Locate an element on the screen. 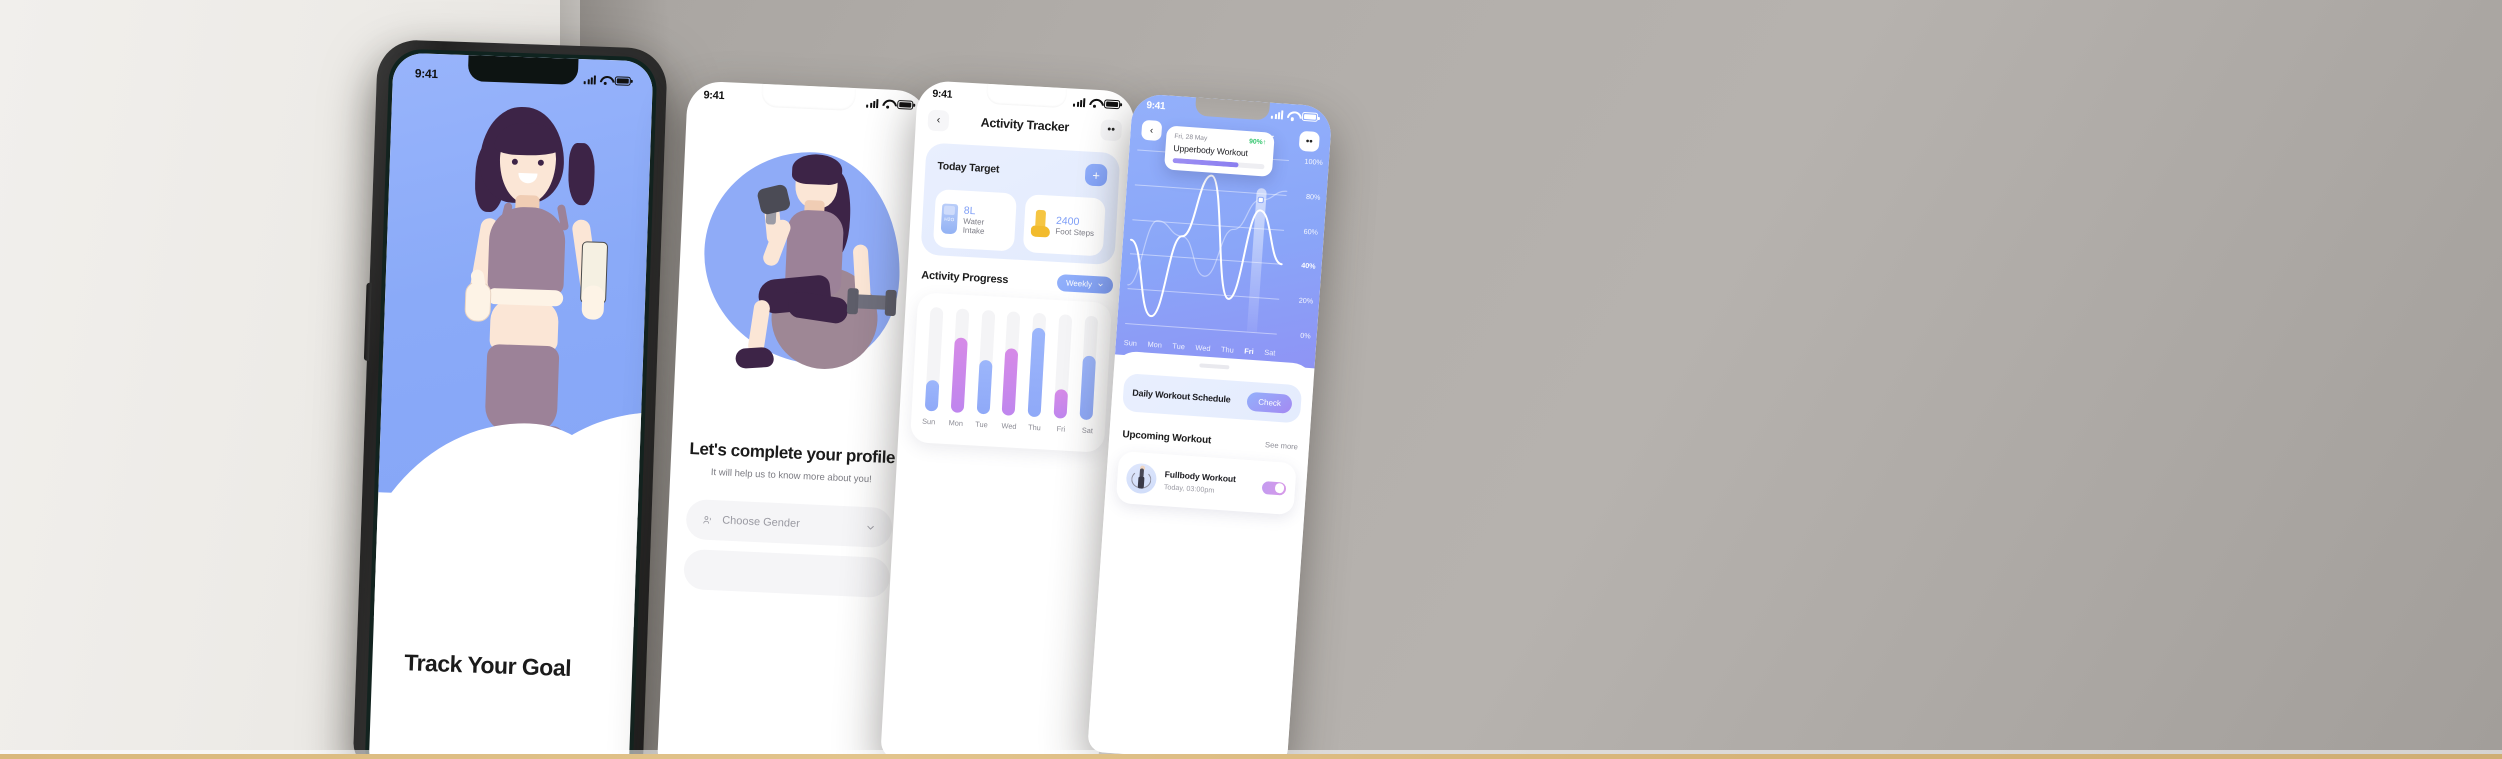 Image resolution: width=2502 pixels, height=759 pixels. x-tick-label: Sat is located at coordinates (1270, 352).